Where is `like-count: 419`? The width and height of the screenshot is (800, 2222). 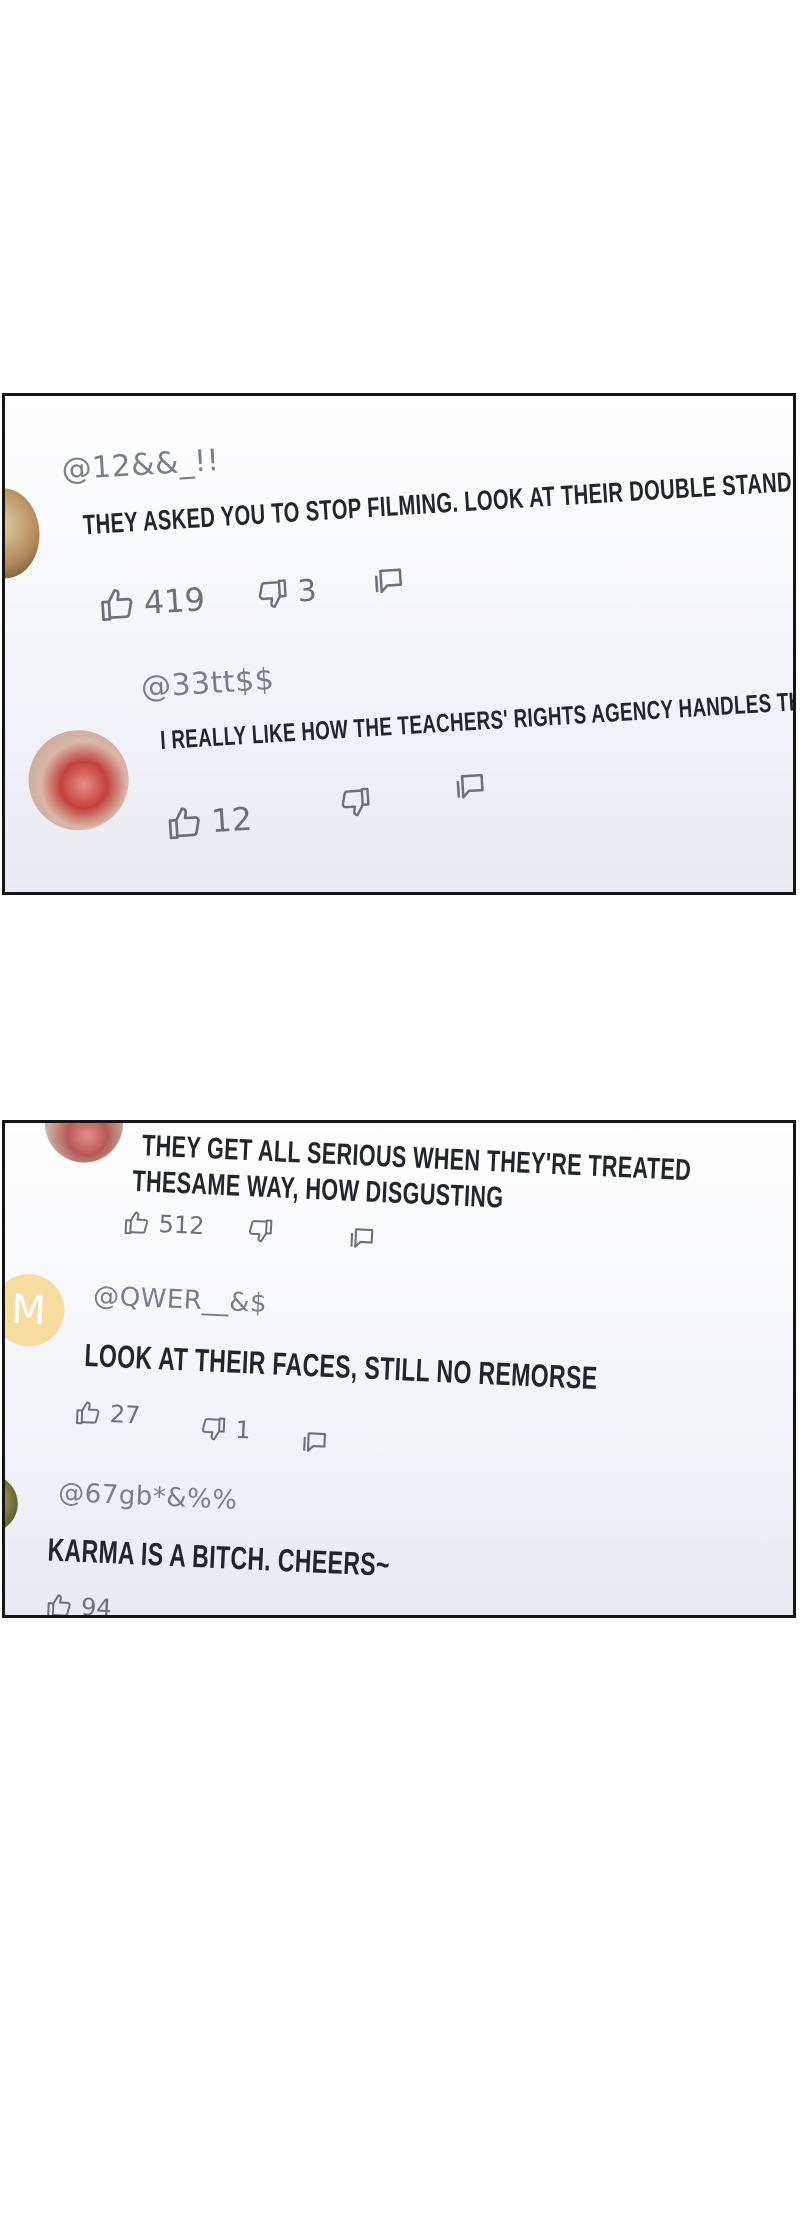 like-count: 419 is located at coordinates (174, 601).